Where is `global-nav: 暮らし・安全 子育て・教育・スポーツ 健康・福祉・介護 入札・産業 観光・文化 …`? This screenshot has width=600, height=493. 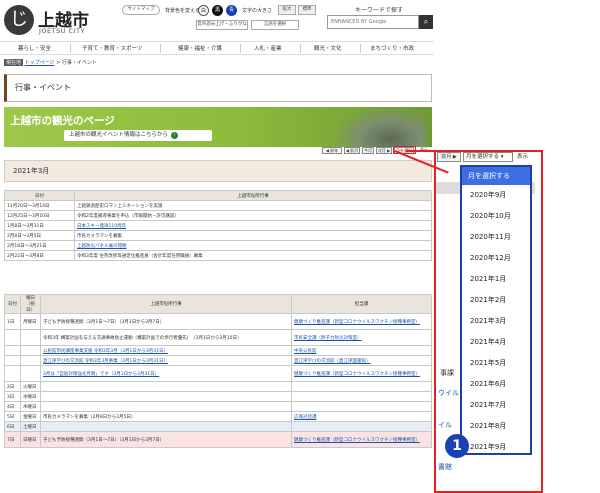 global-nav: 暮らし・安全 子育て・教育・スポーツ 健康・福祉・介護 入札・産業 観光・文化 … is located at coordinates (217, 48).